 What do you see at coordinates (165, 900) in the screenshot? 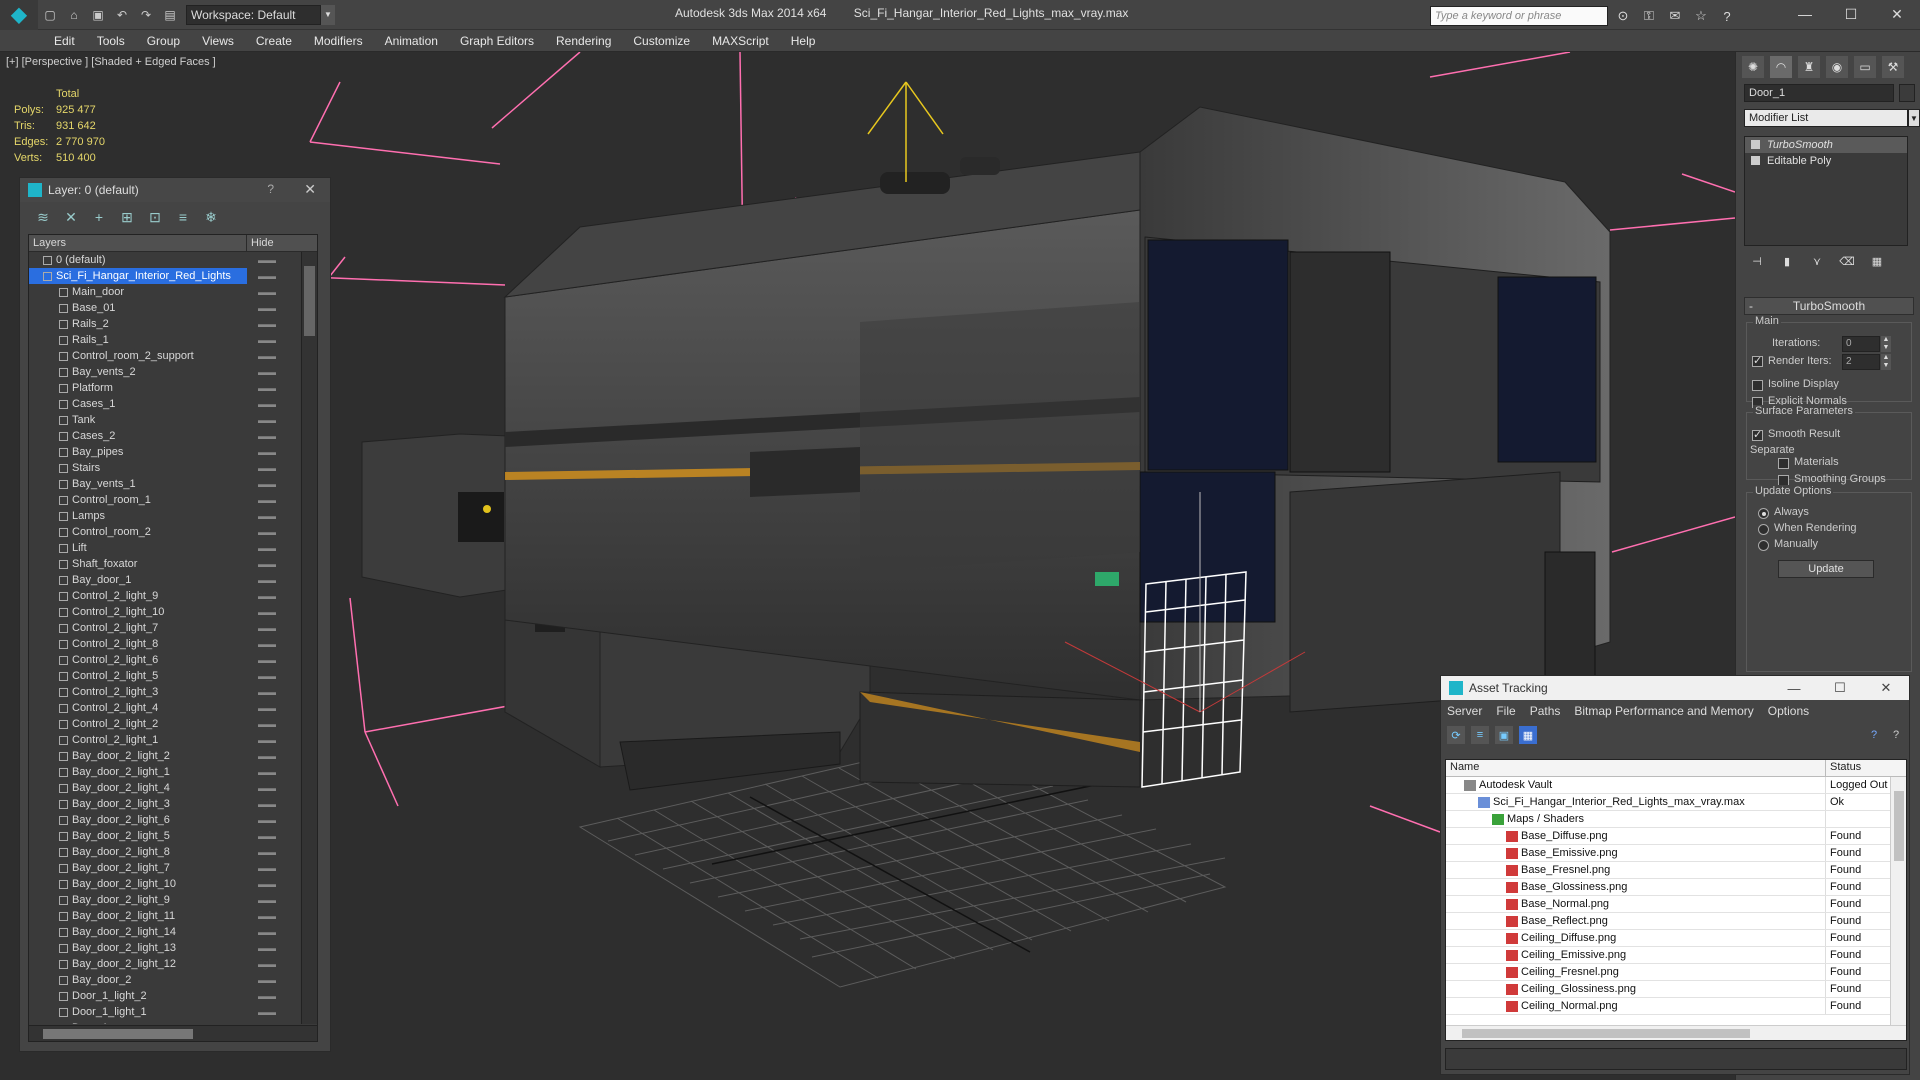
I see `layer-row: Bay_door_2_light_9 ▬▬` at bounding box center [165, 900].